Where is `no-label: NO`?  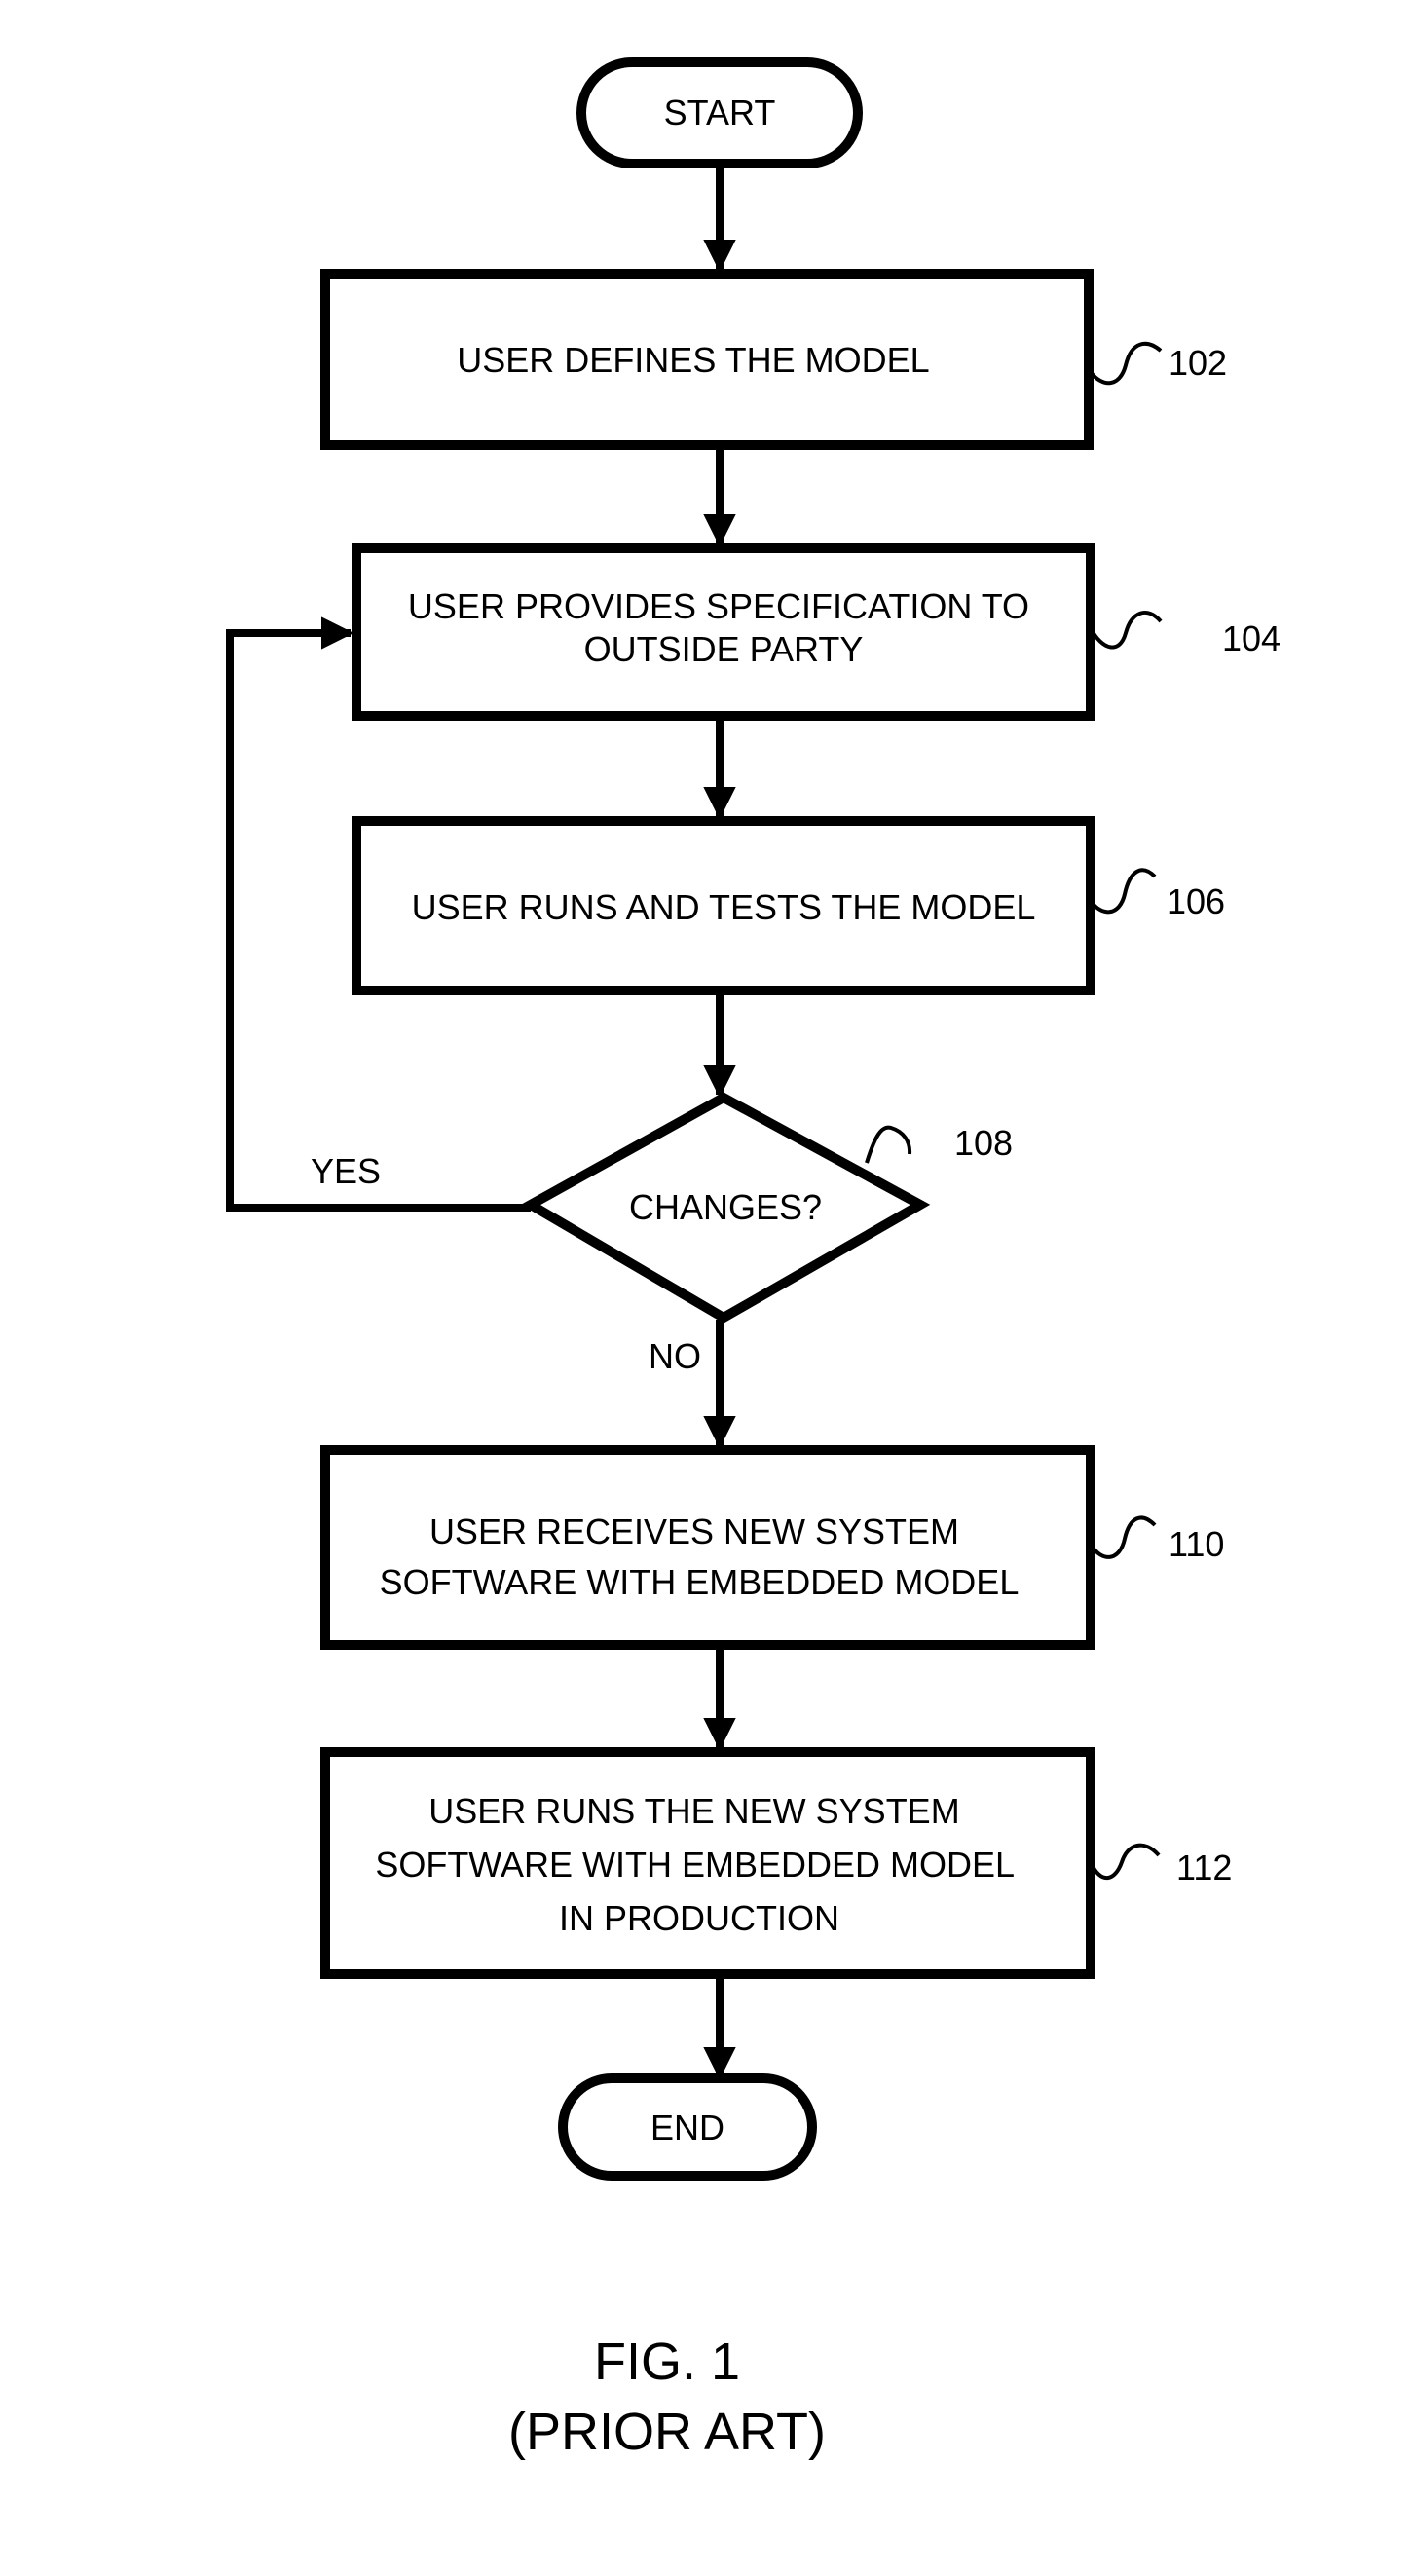 no-label: NO is located at coordinates (675, 1356).